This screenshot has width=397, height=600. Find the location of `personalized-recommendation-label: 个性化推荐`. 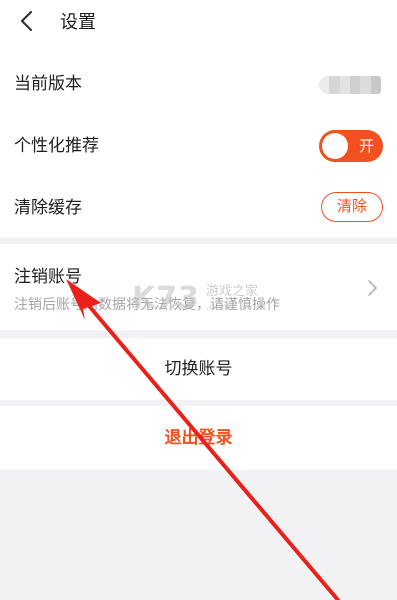

personalized-recommendation-label: 个性化推荐 is located at coordinates (56, 146).